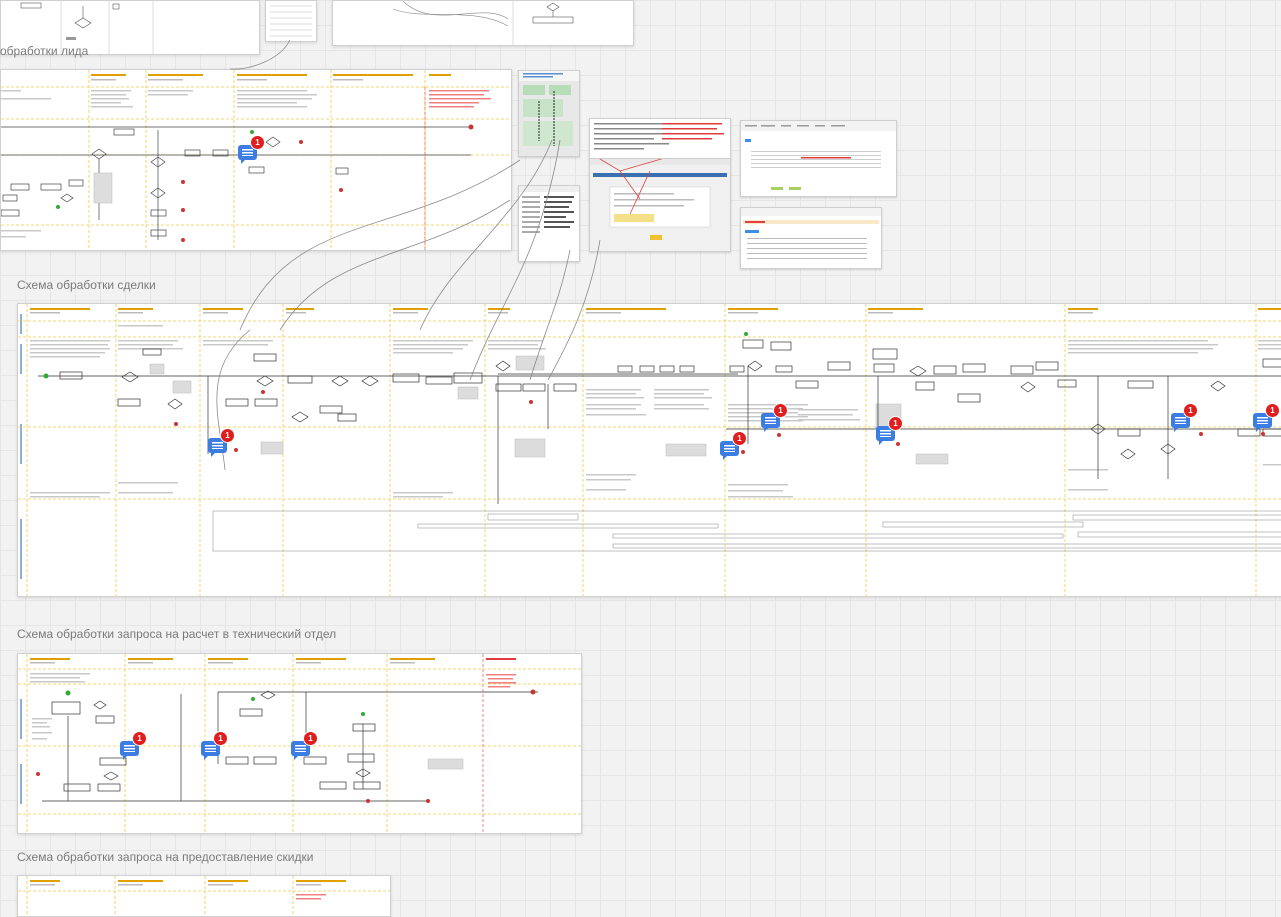 This screenshot has width=1281, height=917. I want to click on screenshot-thumbnail-1-content, so click(549, 108).